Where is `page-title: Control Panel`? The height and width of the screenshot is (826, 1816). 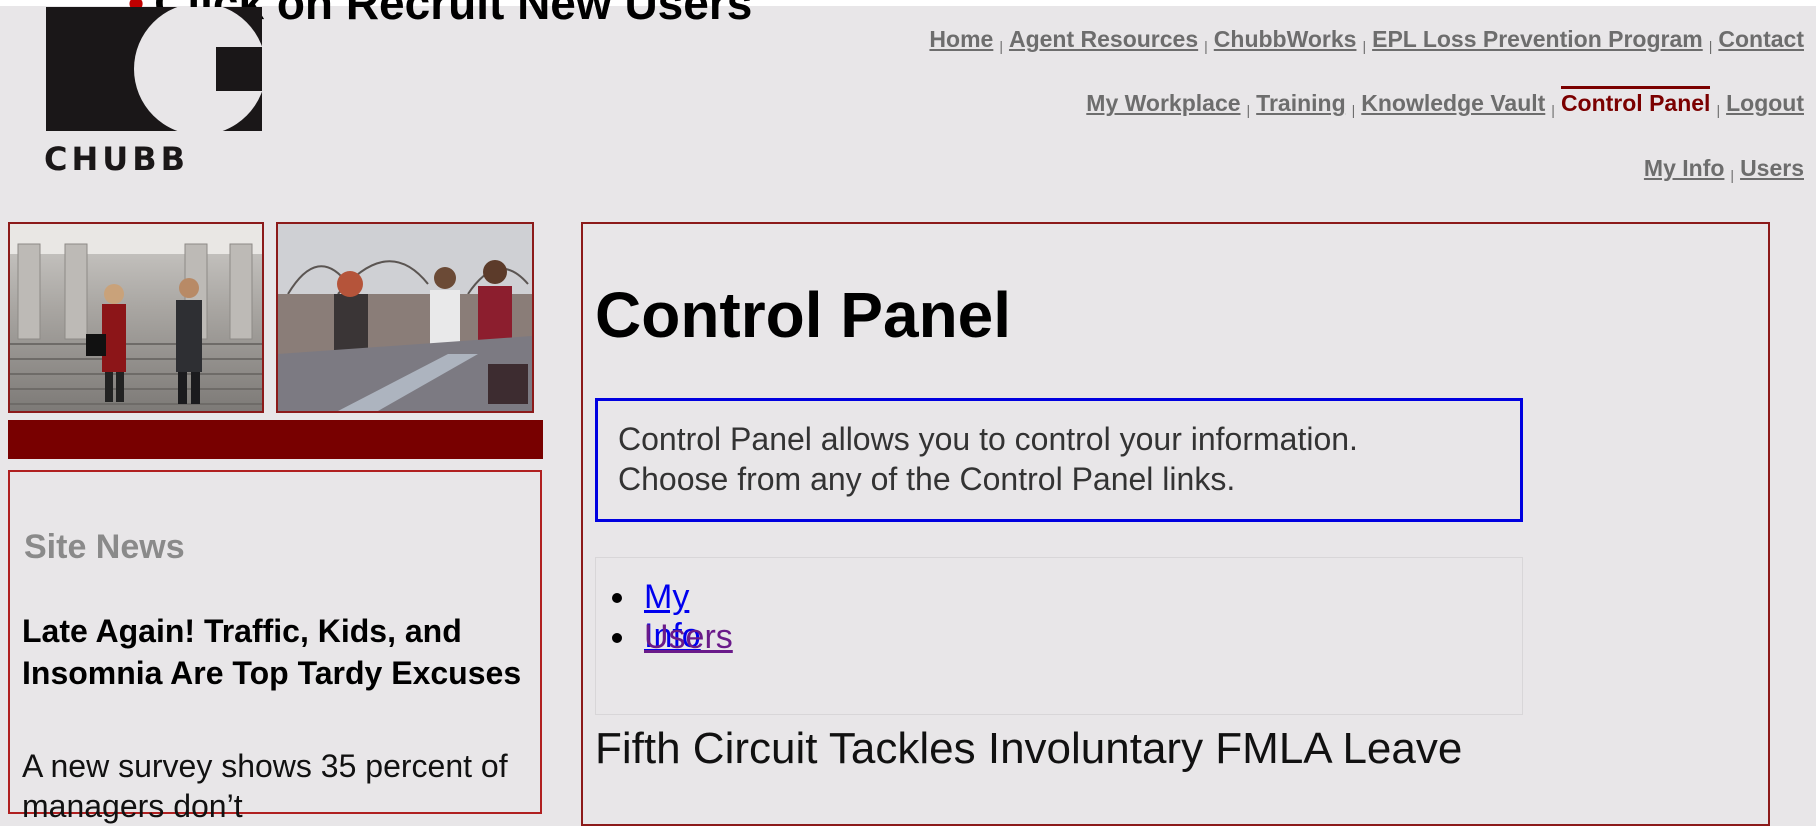 page-title: Control Panel is located at coordinates (803, 315).